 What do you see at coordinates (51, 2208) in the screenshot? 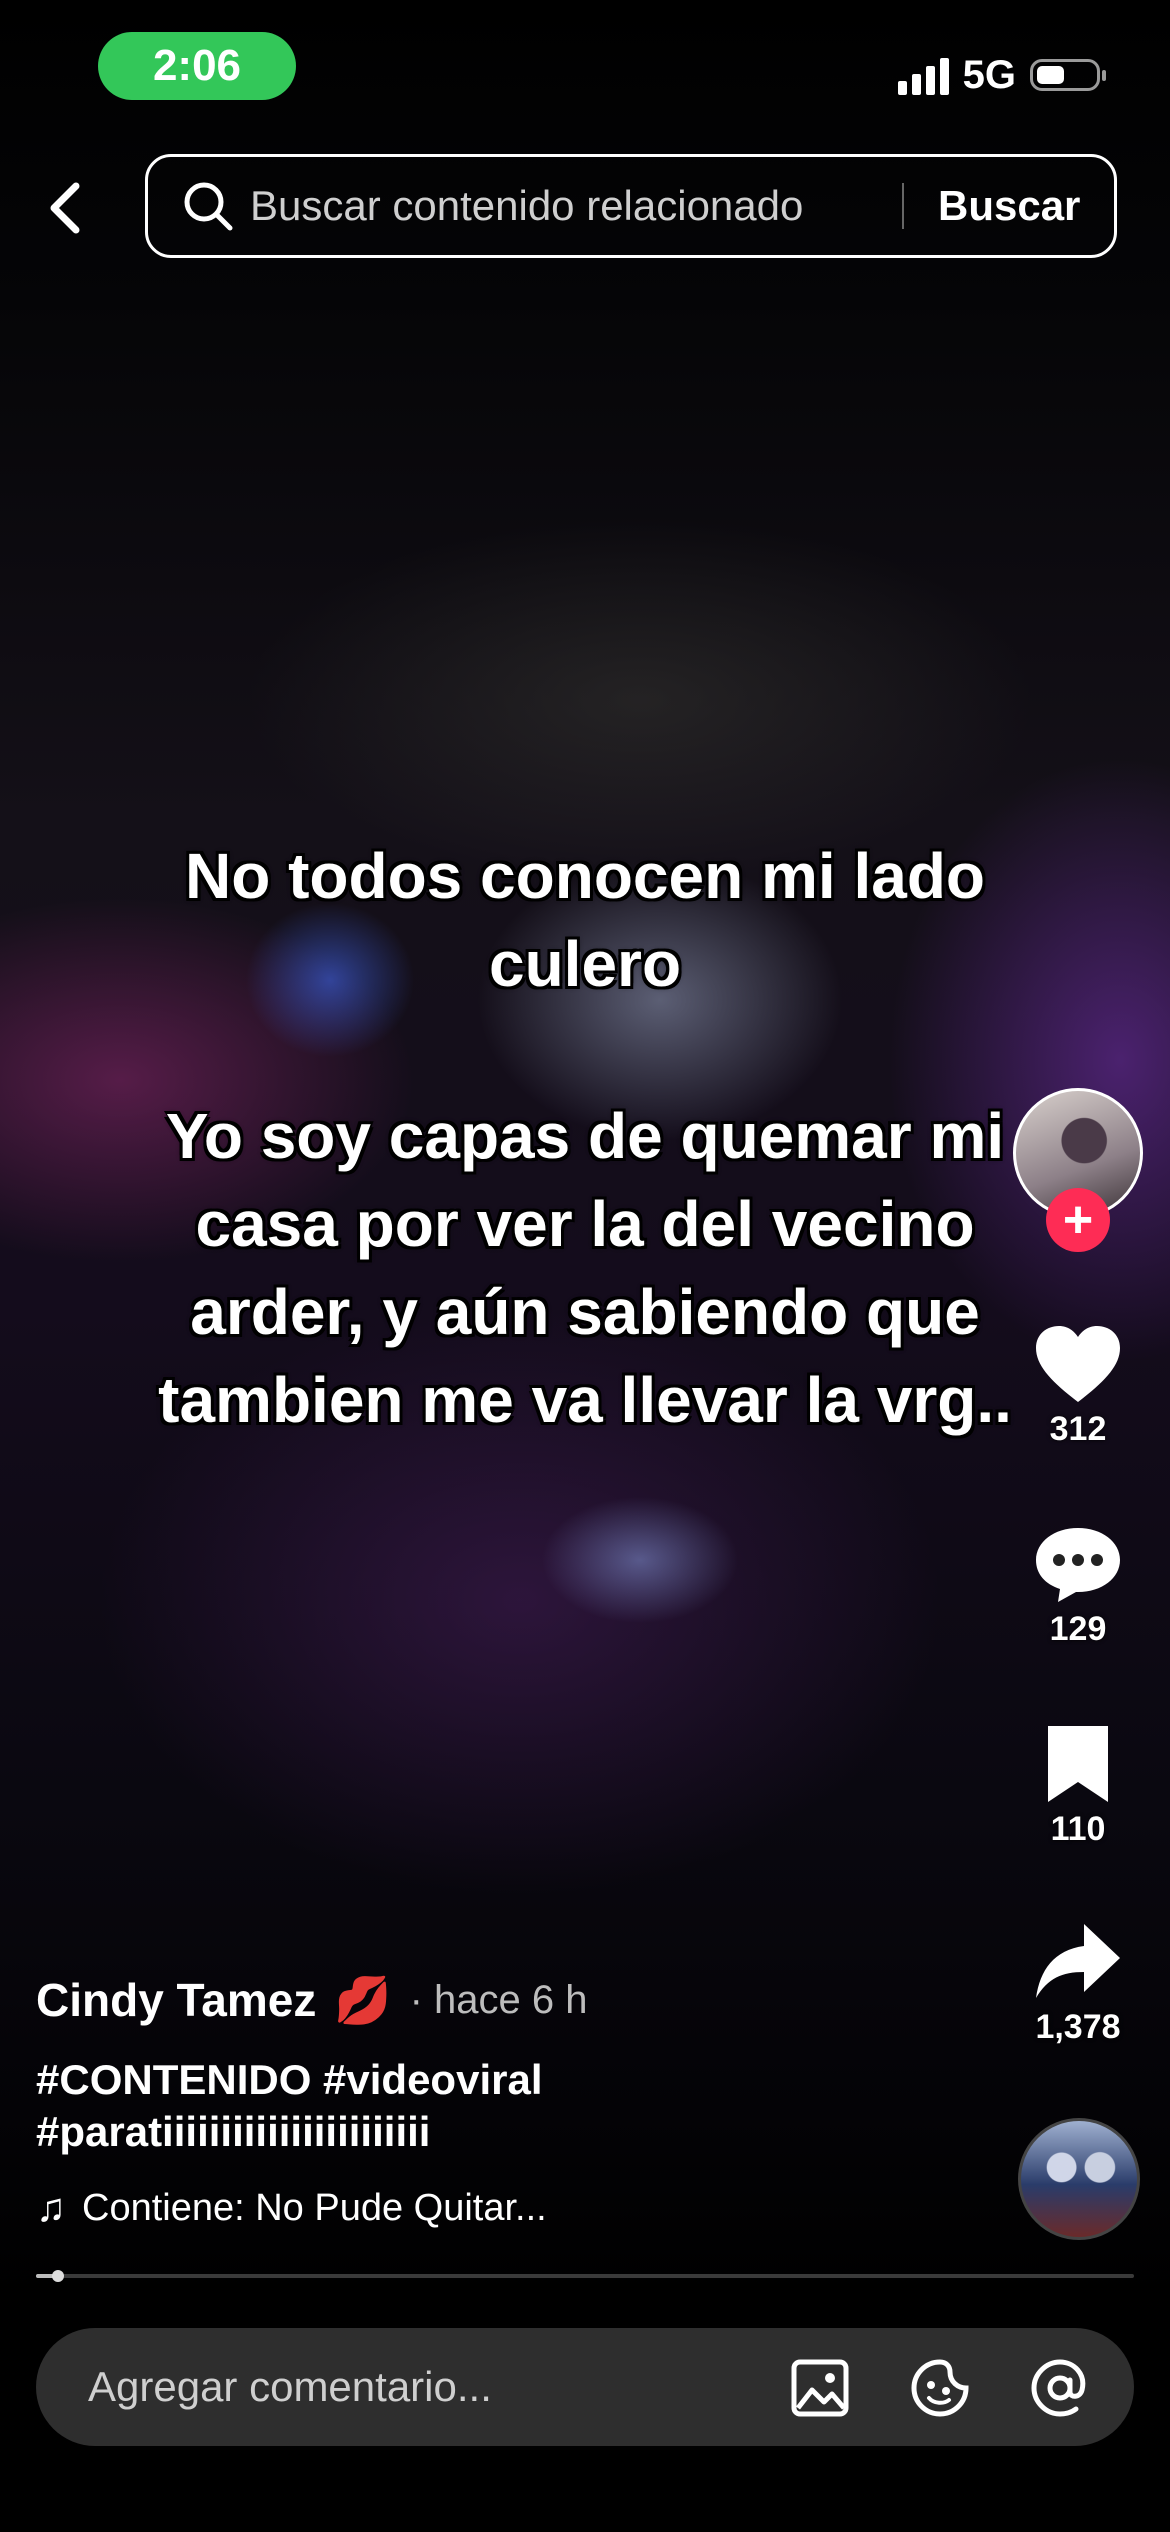
I see `music-note-icon: ♫` at bounding box center [51, 2208].